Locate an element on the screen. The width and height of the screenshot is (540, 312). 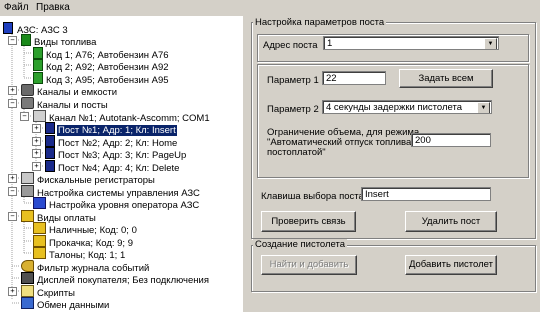
menu-edit: Правка is located at coordinates (53, 7).